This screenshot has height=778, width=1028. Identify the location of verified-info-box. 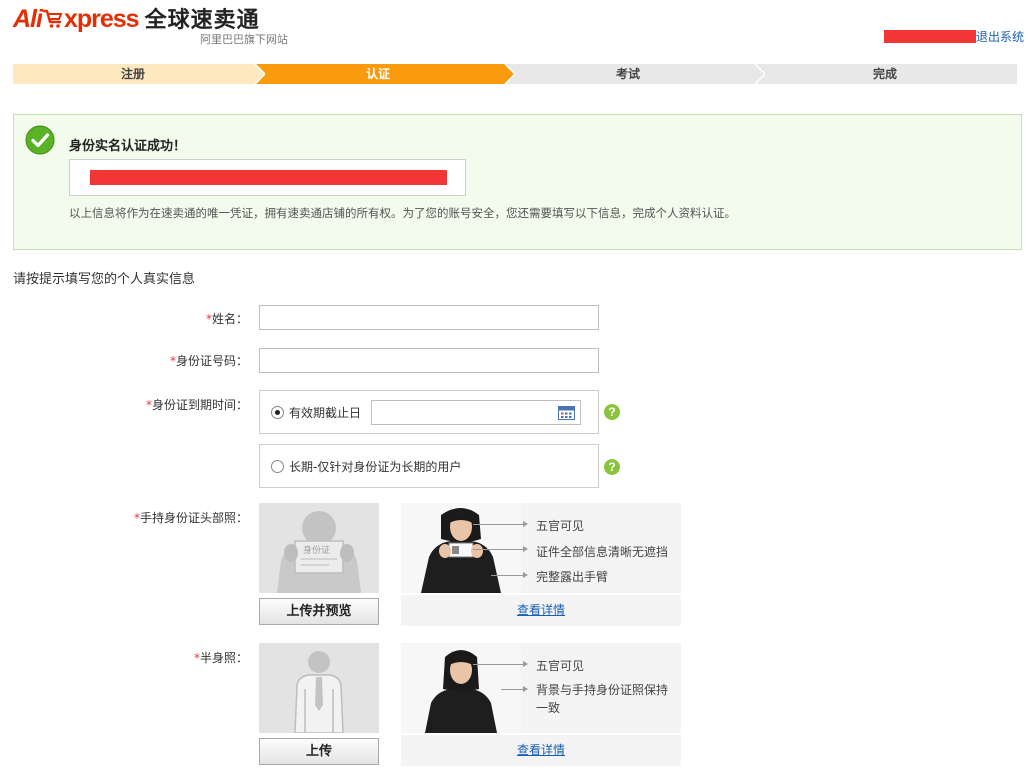
(267, 177).